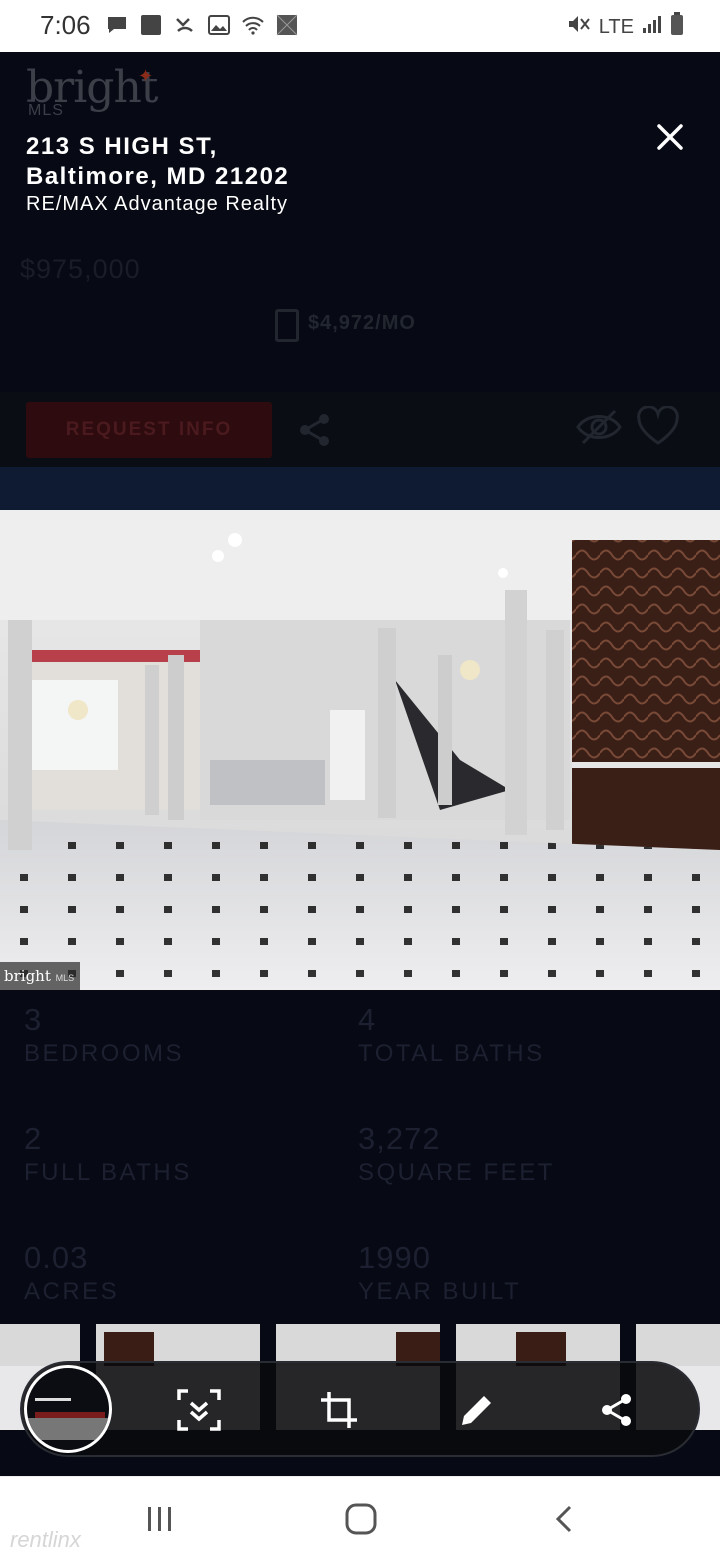  Describe the element at coordinates (451, 1053) in the screenshot. I see `stat-label: TOTAL BATHS` at that location.